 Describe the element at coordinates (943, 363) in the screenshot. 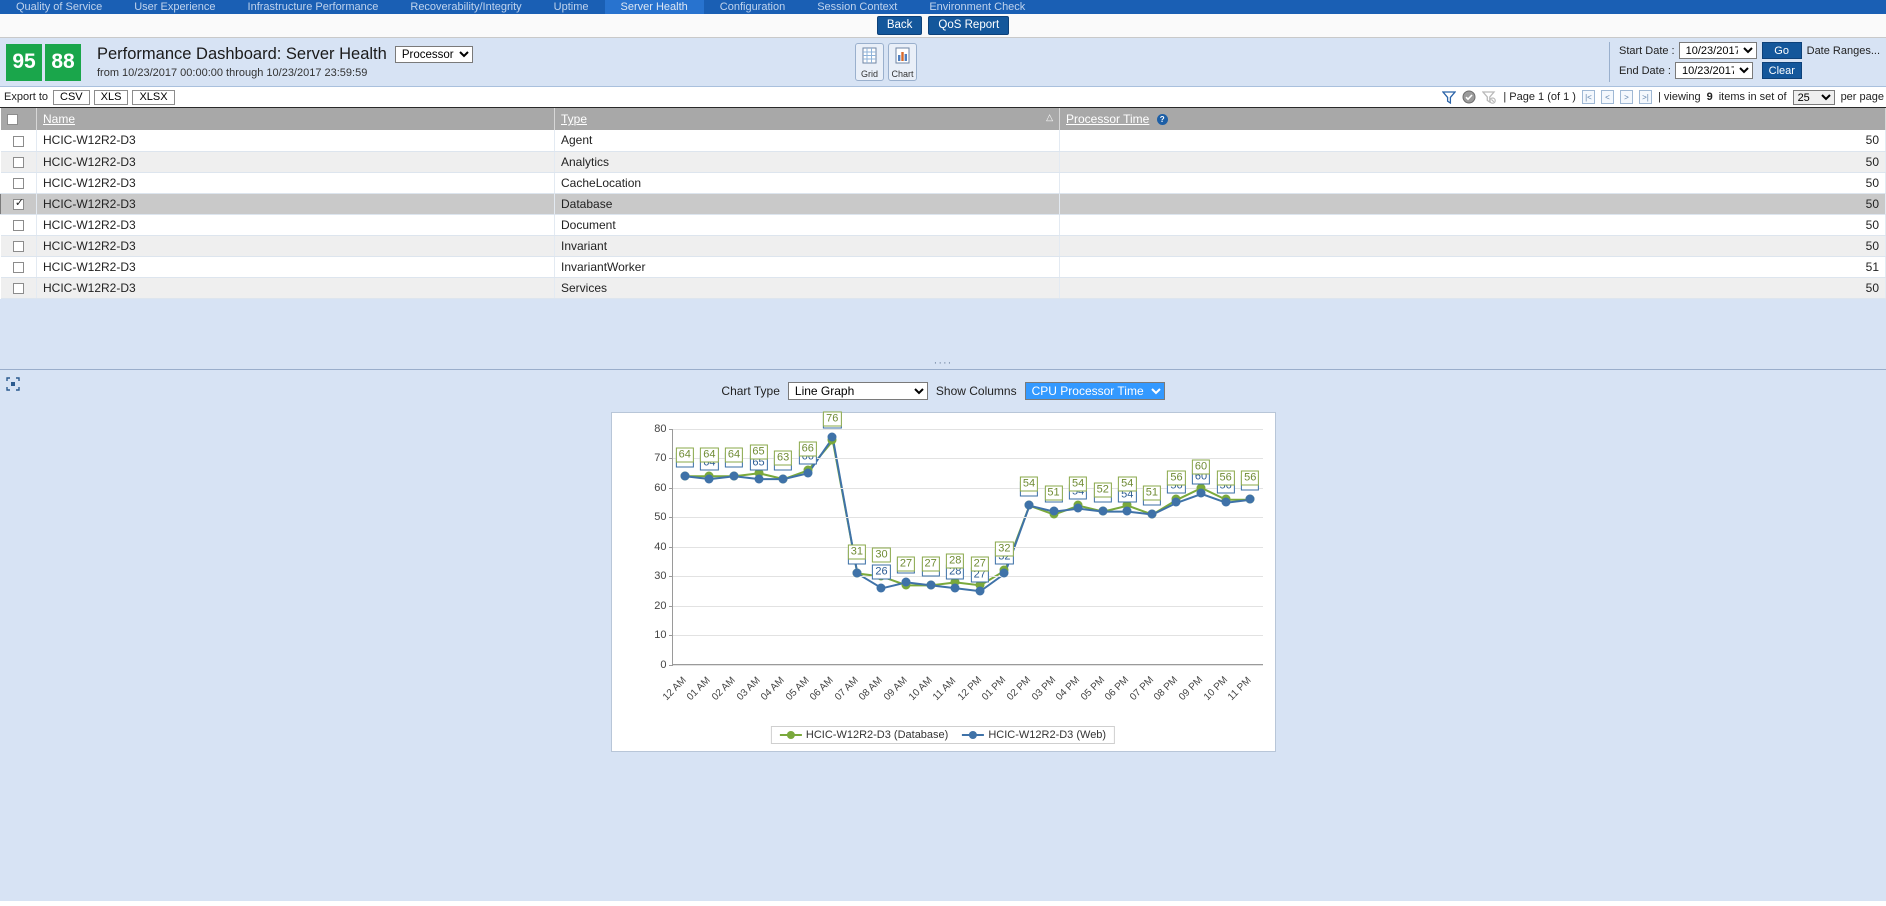

I see `panel-splitter: ····` at that location.